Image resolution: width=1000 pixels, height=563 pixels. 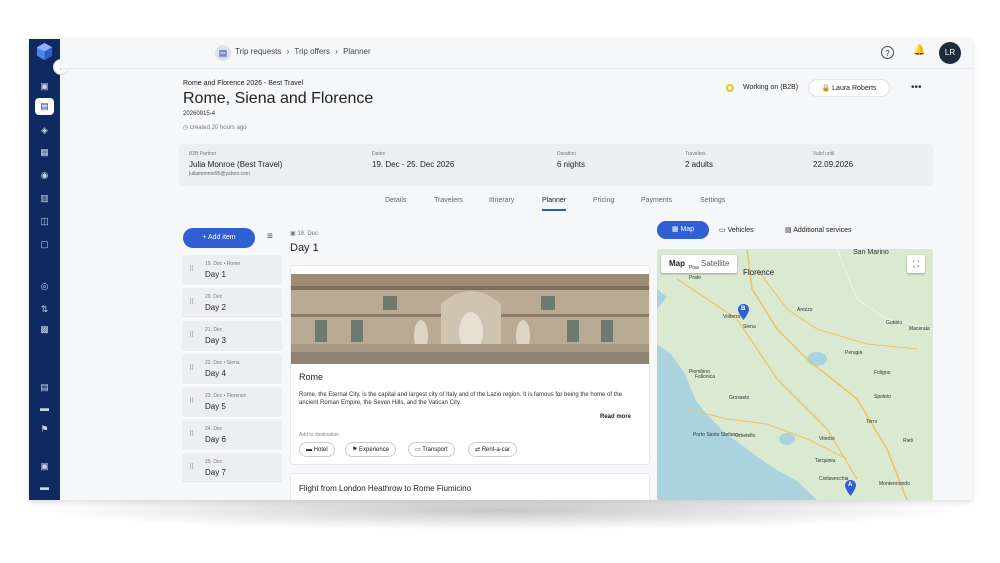 What do you see at coordinates (215, 274) in the screenshot?
I see `day-name: Day 1` at bounding box center [215, 274].